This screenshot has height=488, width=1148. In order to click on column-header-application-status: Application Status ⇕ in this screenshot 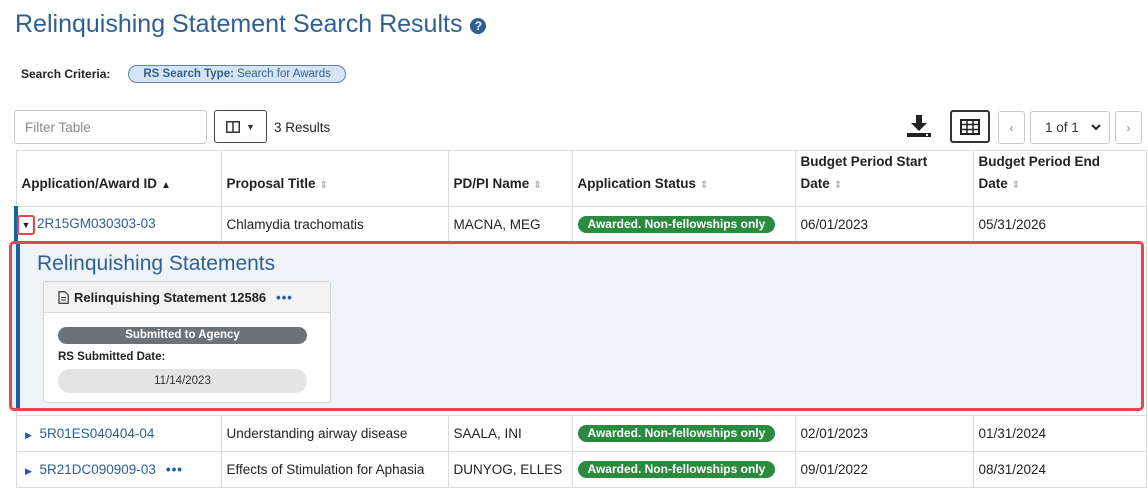, I will do `click(683, 178)`.